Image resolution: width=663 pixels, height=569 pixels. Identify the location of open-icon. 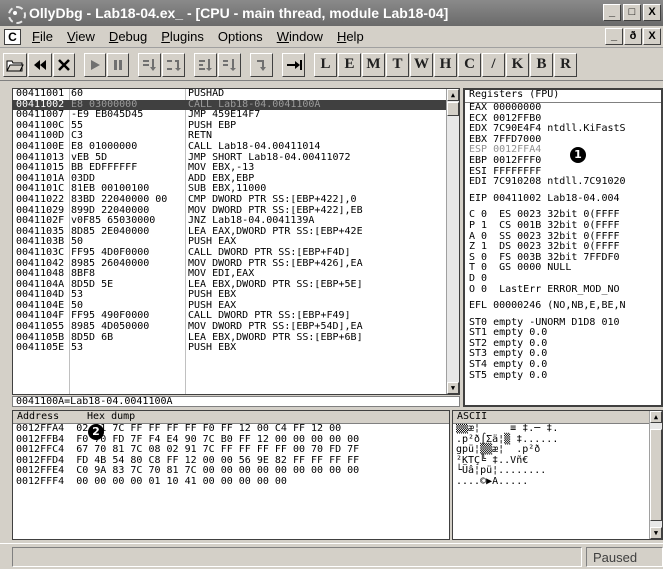
(15, 64).